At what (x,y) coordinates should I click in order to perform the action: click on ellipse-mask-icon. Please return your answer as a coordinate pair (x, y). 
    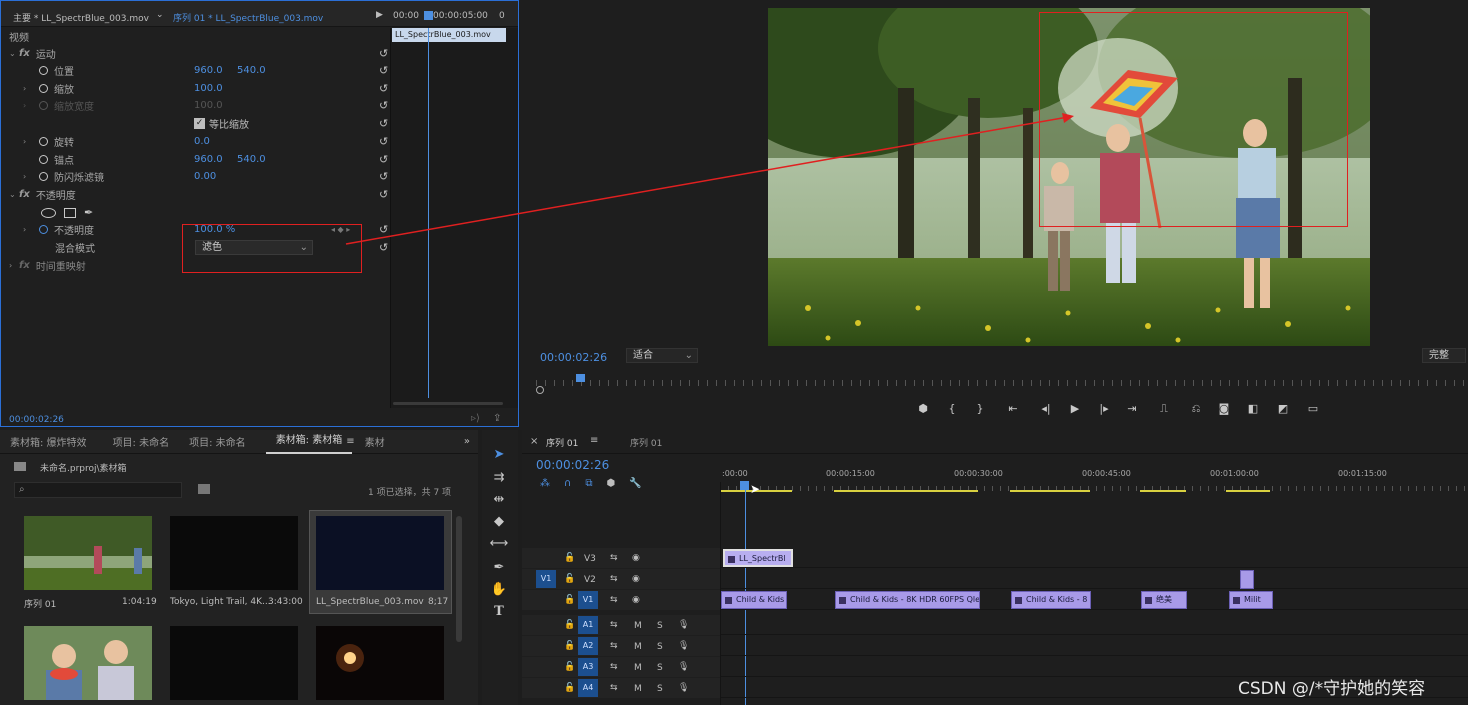
    Looking at the image, I should click on (48, 212).